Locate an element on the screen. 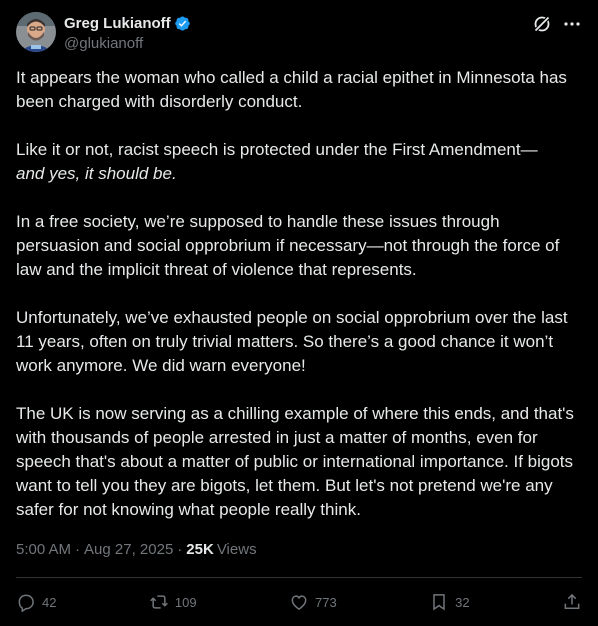  share-button is located at coordinates (572, 602).